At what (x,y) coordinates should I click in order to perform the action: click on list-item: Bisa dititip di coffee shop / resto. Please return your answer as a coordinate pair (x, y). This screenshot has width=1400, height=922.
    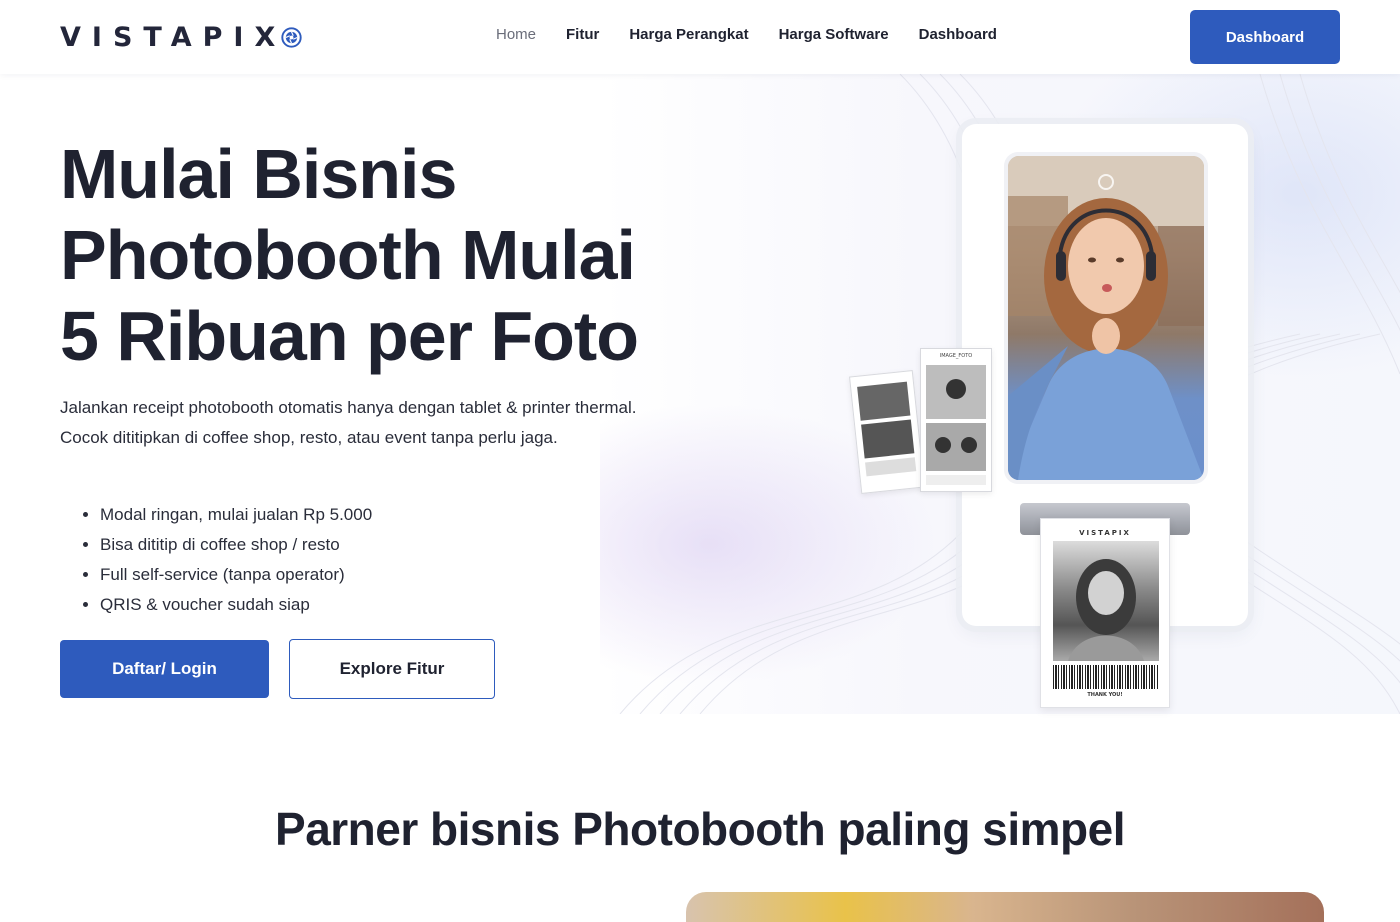
    Looking at the image, I should click on (236, 545).